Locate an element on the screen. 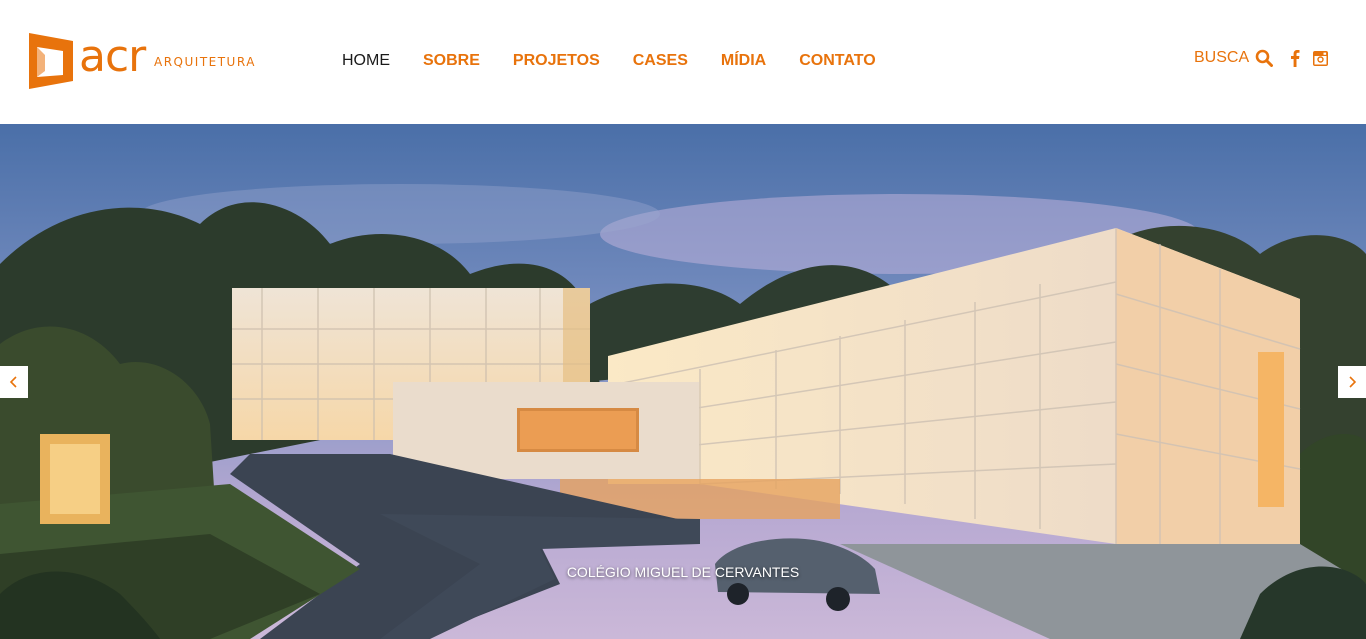  header-tools: BUSCA is located at coordinates (1261, 58).